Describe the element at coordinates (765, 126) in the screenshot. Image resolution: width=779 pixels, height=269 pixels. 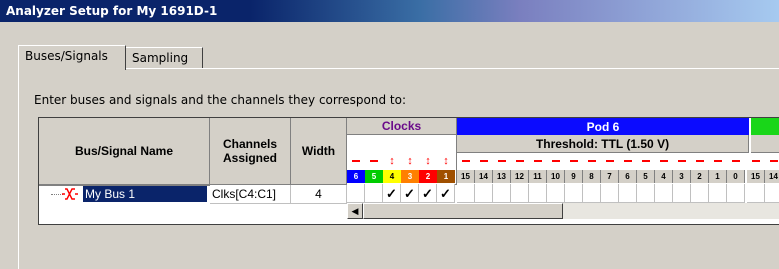
I see `next-pod-header` at that location.